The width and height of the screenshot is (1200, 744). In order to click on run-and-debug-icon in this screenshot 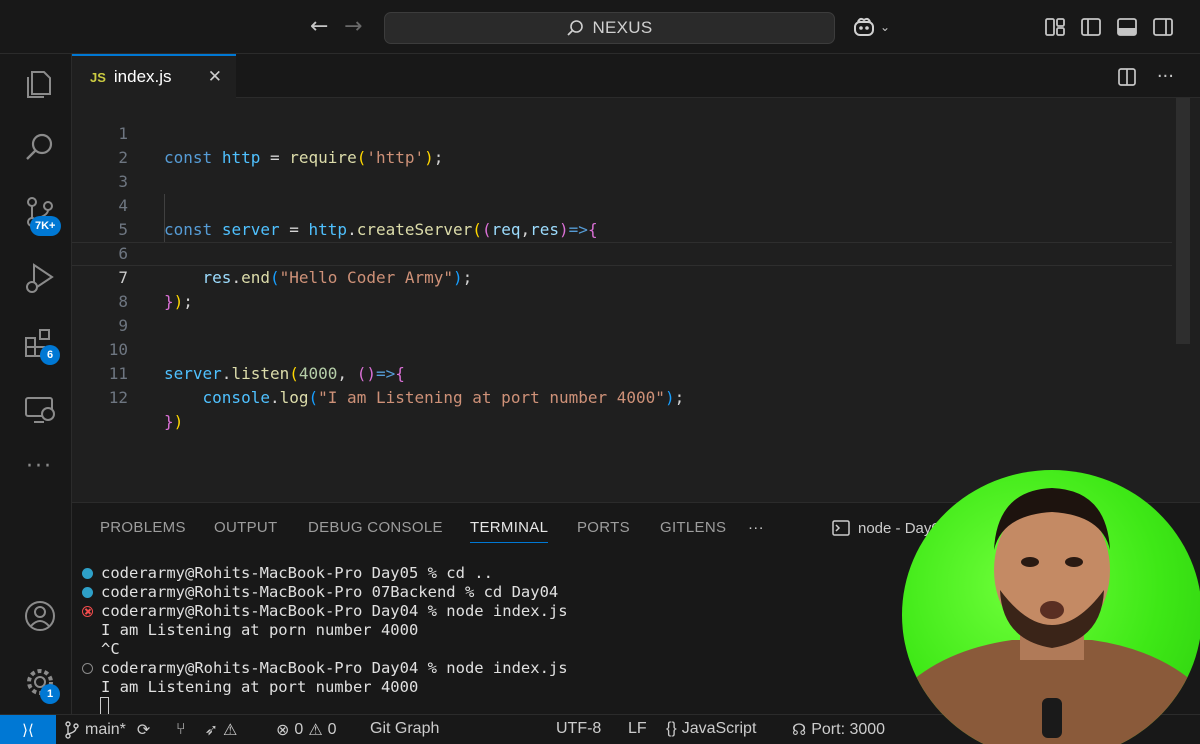, I will do `click(40, 278)`.